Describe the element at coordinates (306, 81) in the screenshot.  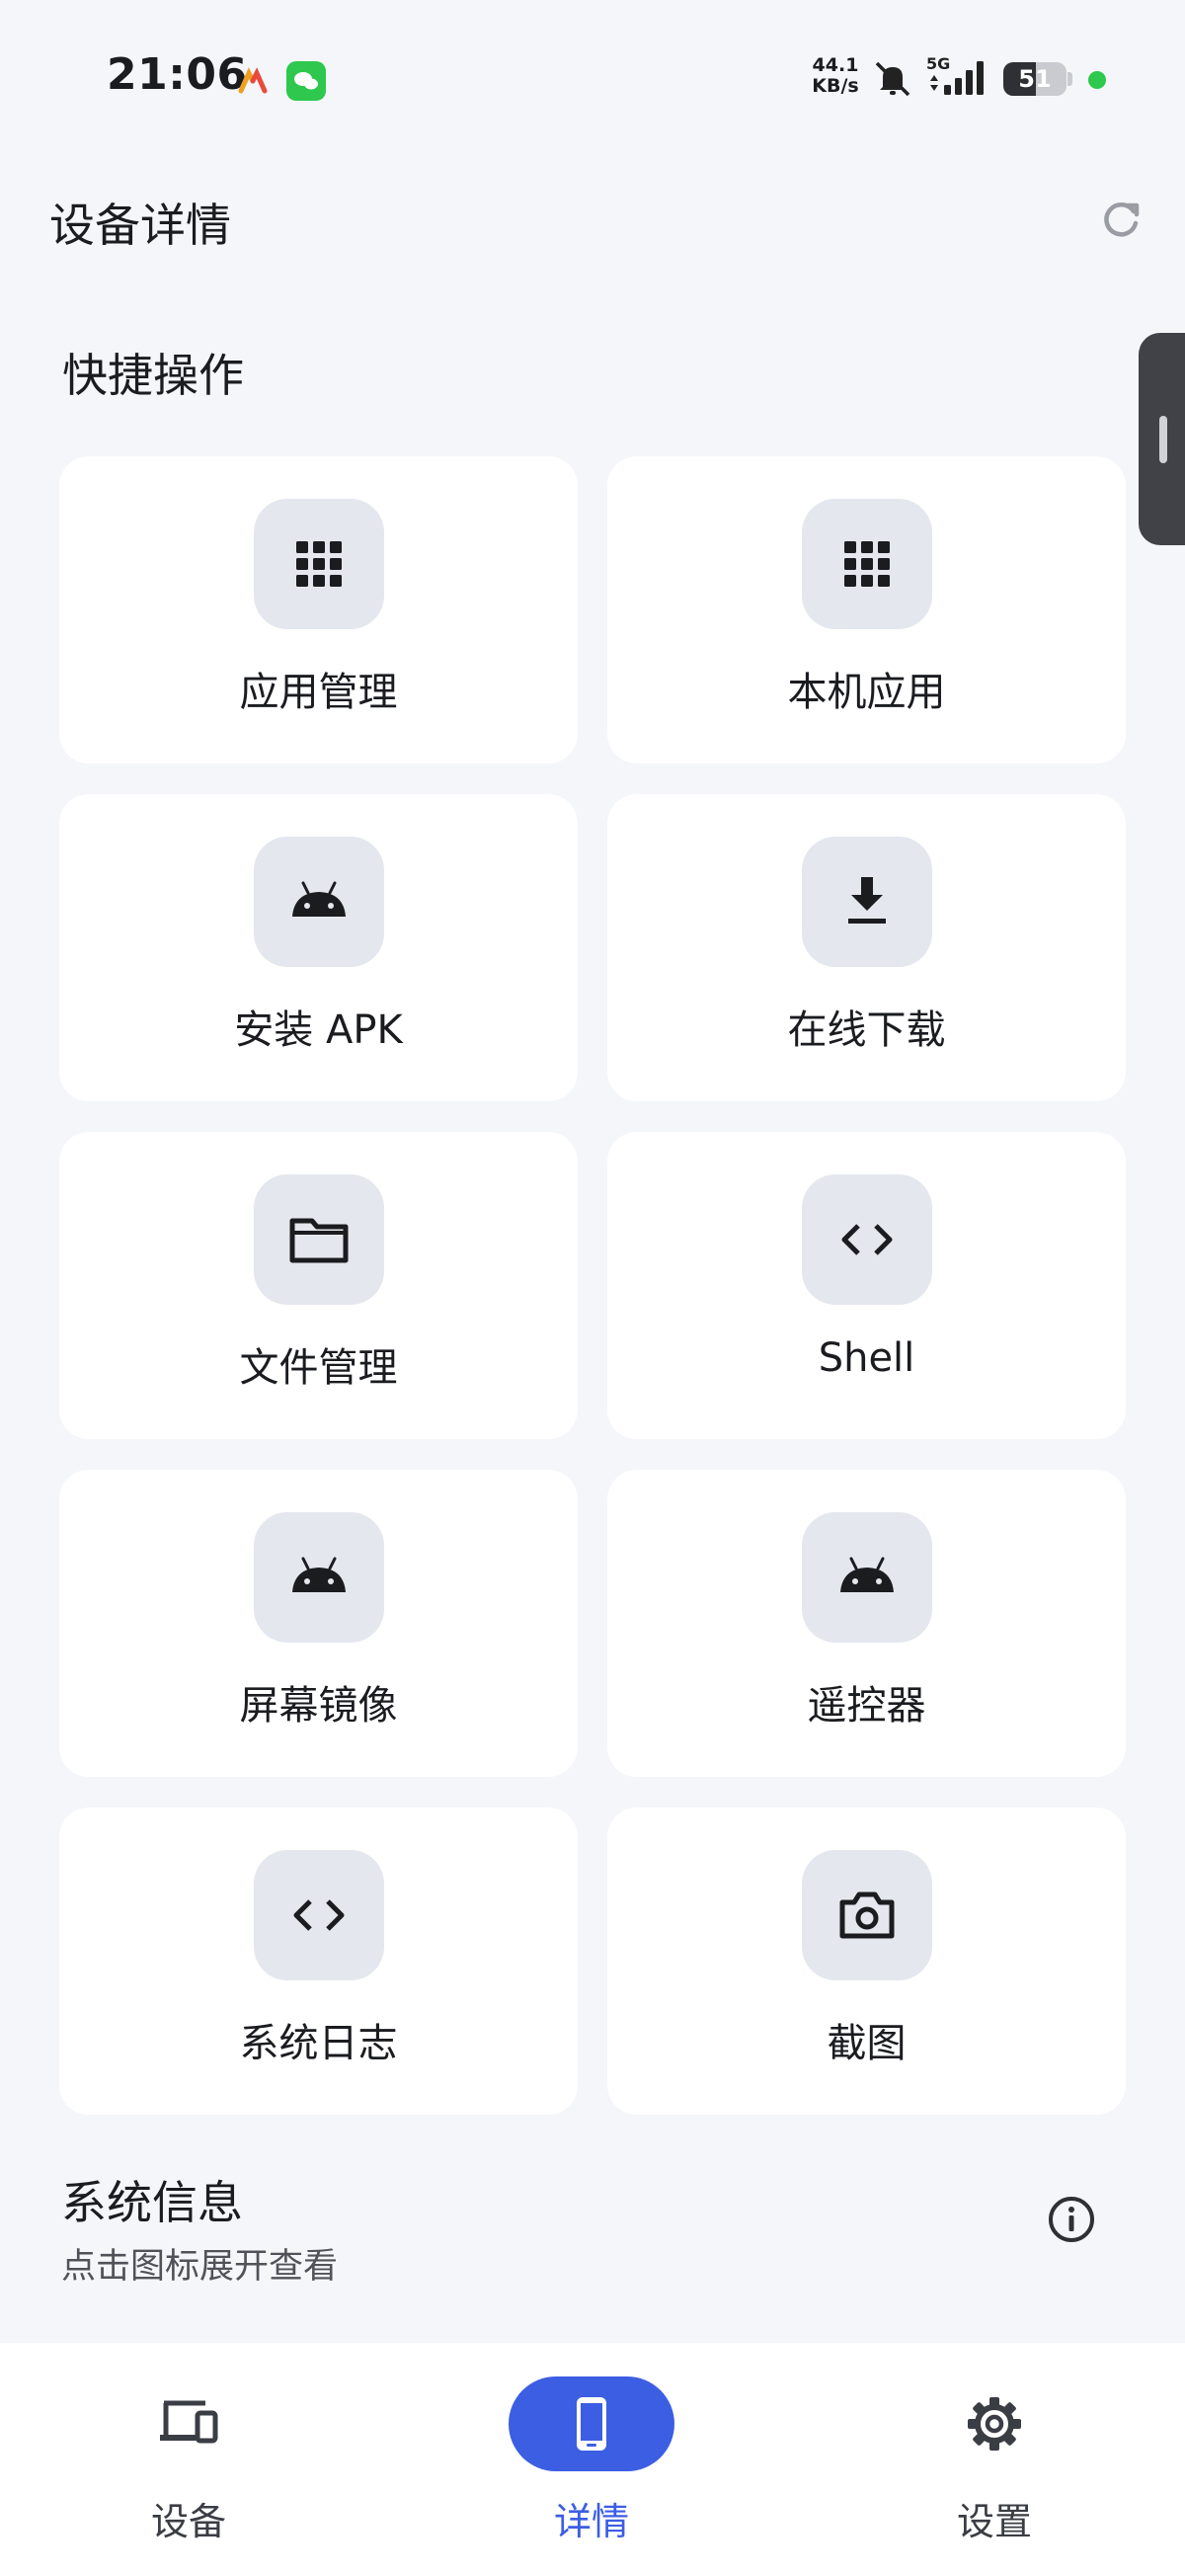
I see `wechat-icon` at that location.